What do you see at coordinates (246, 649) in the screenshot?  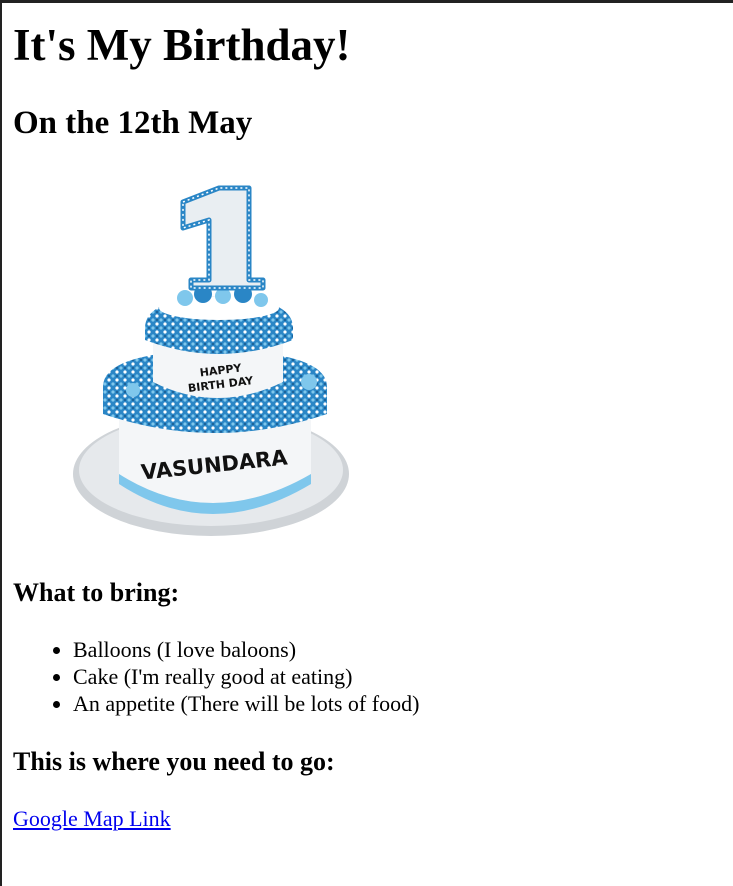 I see `list-item: Balloons (I love baloons)` at bounding box center [246, 649].